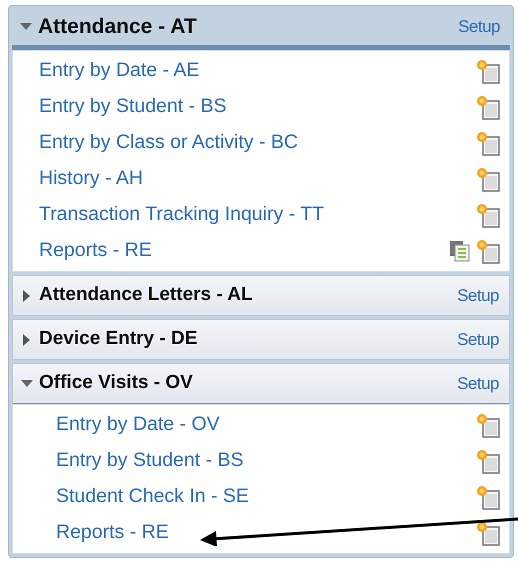  What do you see at coordinates (261, 339) in the screenshot?
I see `section-header: Device Entry - DE Setup` at bounding box center [261, 339].